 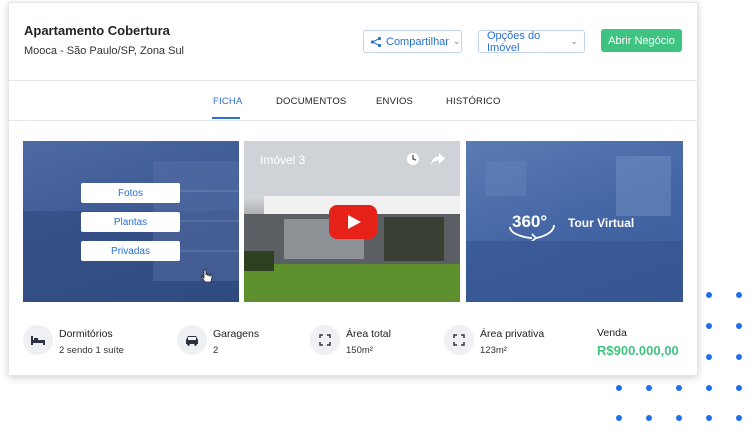 I want to click on virtual-tour-label: 360° Tour Virtual, so click(x=570, y=223).